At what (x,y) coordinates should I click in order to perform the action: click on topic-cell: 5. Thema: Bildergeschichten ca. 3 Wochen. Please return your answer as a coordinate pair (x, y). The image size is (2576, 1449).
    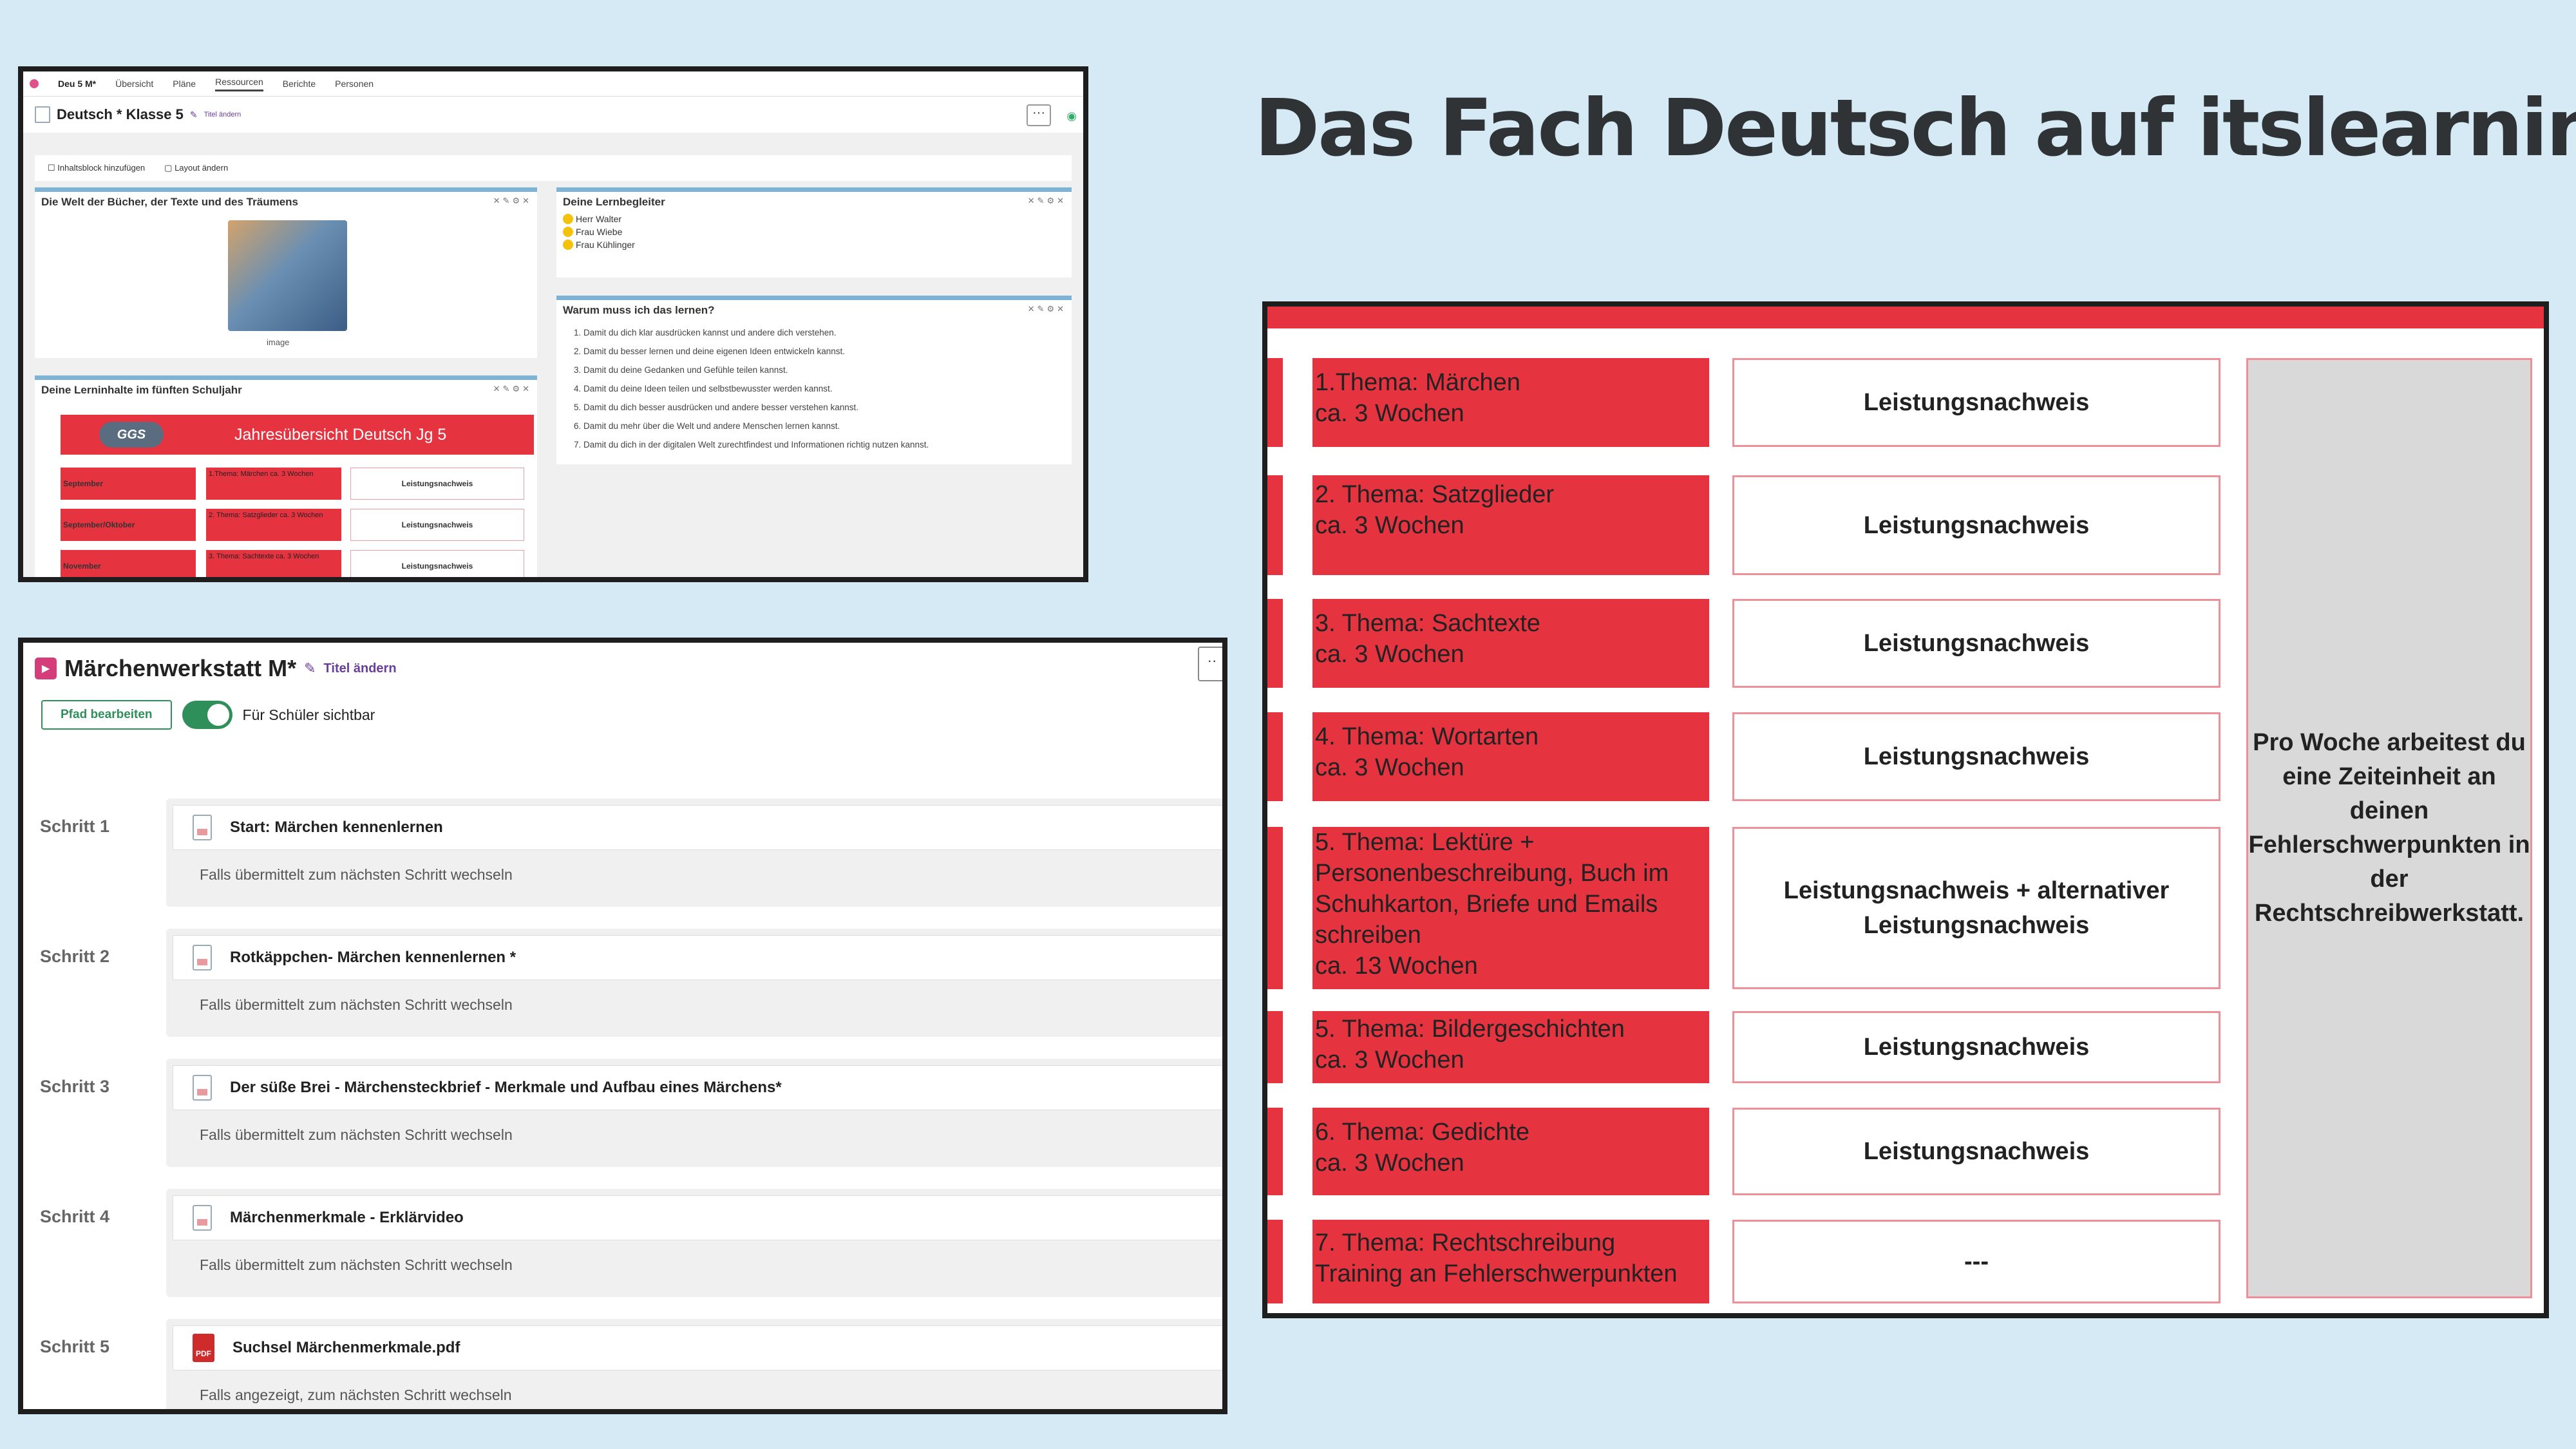
    Looking at the image, I should click on (1510, 1047).